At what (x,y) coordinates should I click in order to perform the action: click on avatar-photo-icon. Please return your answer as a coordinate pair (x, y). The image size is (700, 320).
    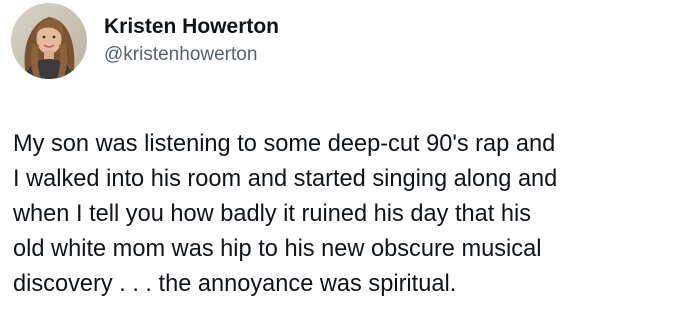
    Looking at the image, I should click on (49, 41).